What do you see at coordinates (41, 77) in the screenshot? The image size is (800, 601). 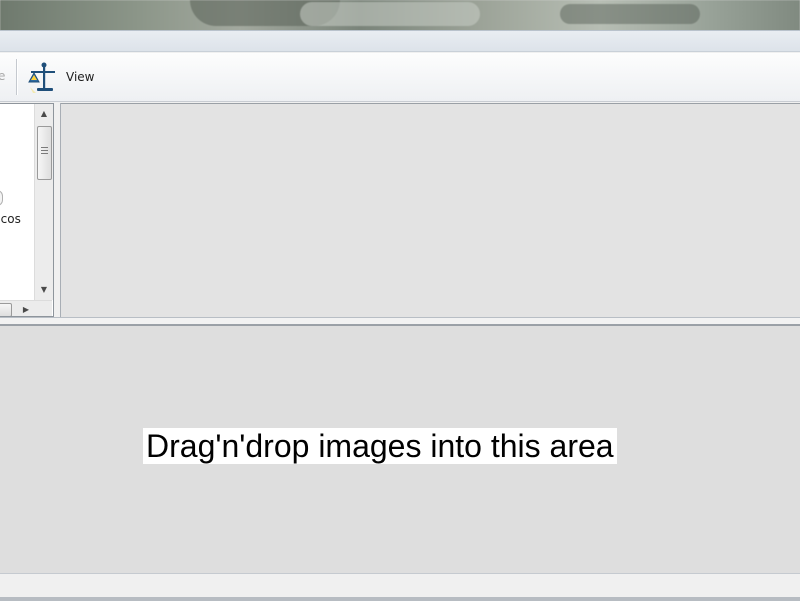 I see `measuring-scale-icon` at bounding box center [41, 77].